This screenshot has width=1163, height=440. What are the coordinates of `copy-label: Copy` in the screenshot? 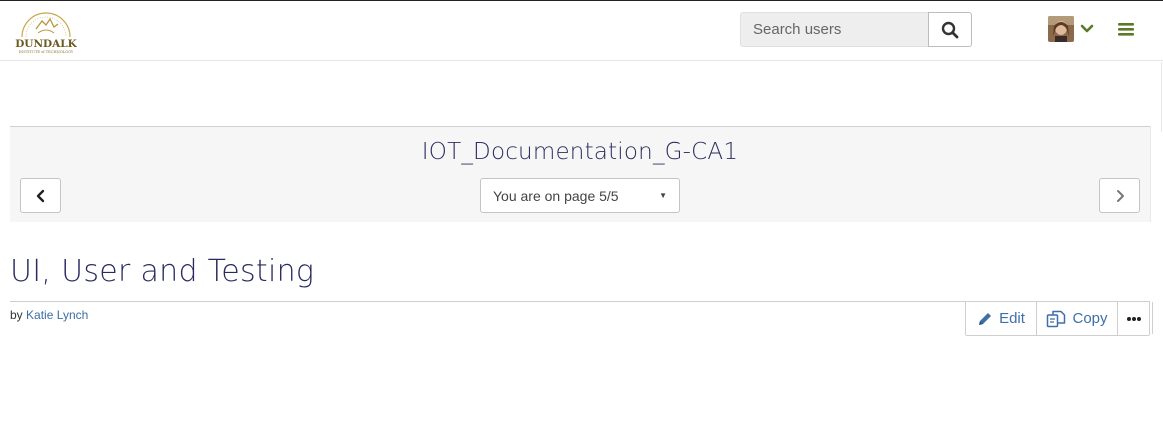 It's located at (1090, 318).